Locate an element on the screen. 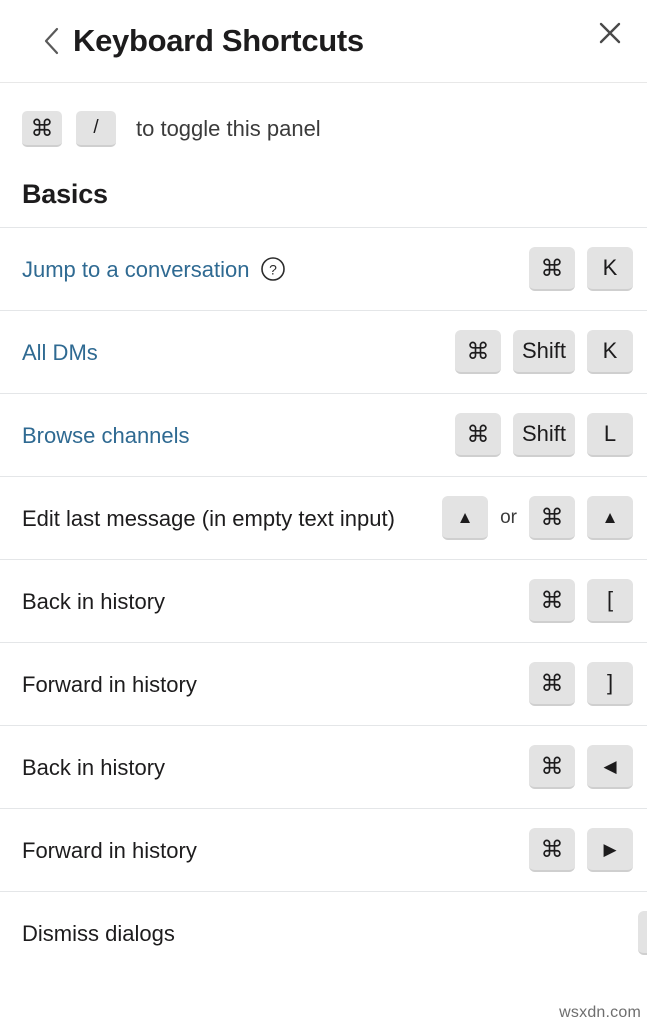  shortcut-row: All DMs ⌘ Shift K is located at coordinates (323, 351).